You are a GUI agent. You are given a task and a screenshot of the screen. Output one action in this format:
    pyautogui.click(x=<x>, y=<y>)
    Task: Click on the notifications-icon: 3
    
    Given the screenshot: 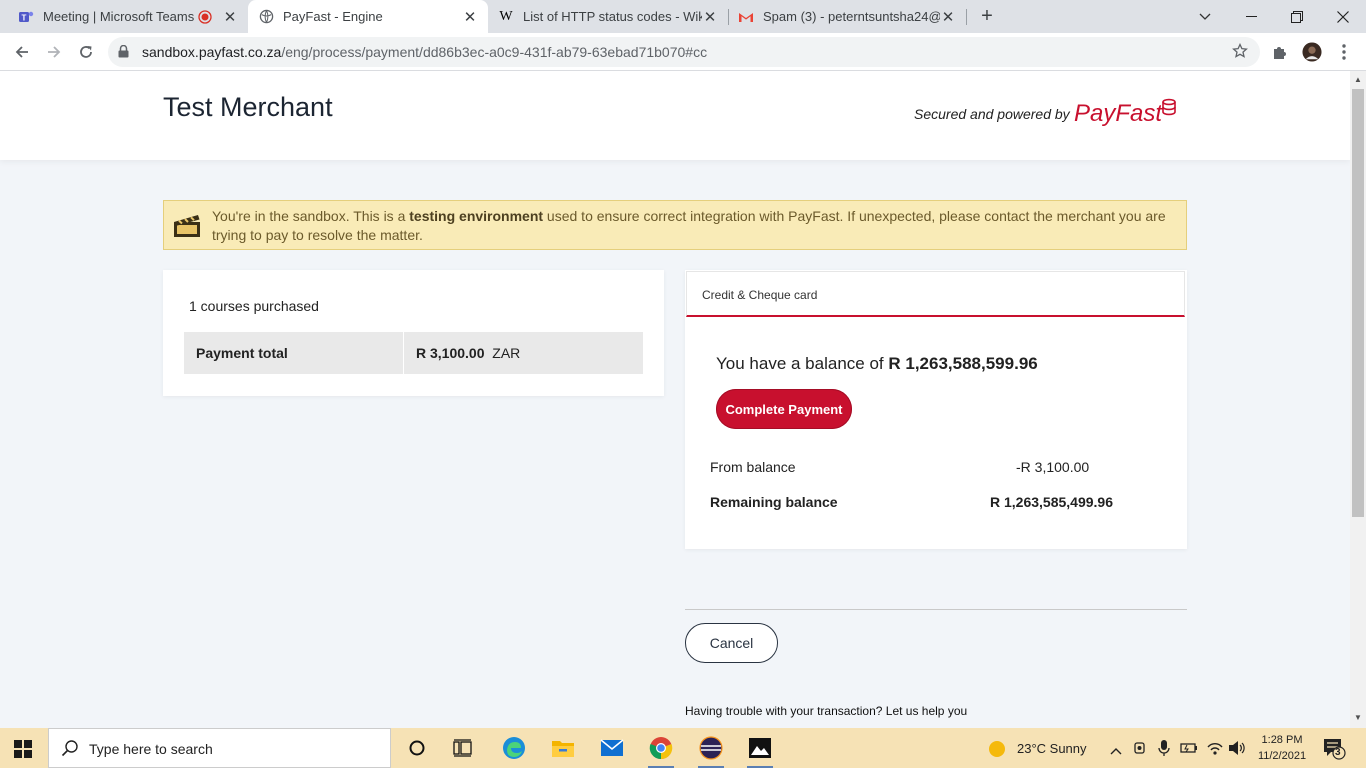 What is the action you would take?
    pyautogui.click(x=1335, y=751)
    